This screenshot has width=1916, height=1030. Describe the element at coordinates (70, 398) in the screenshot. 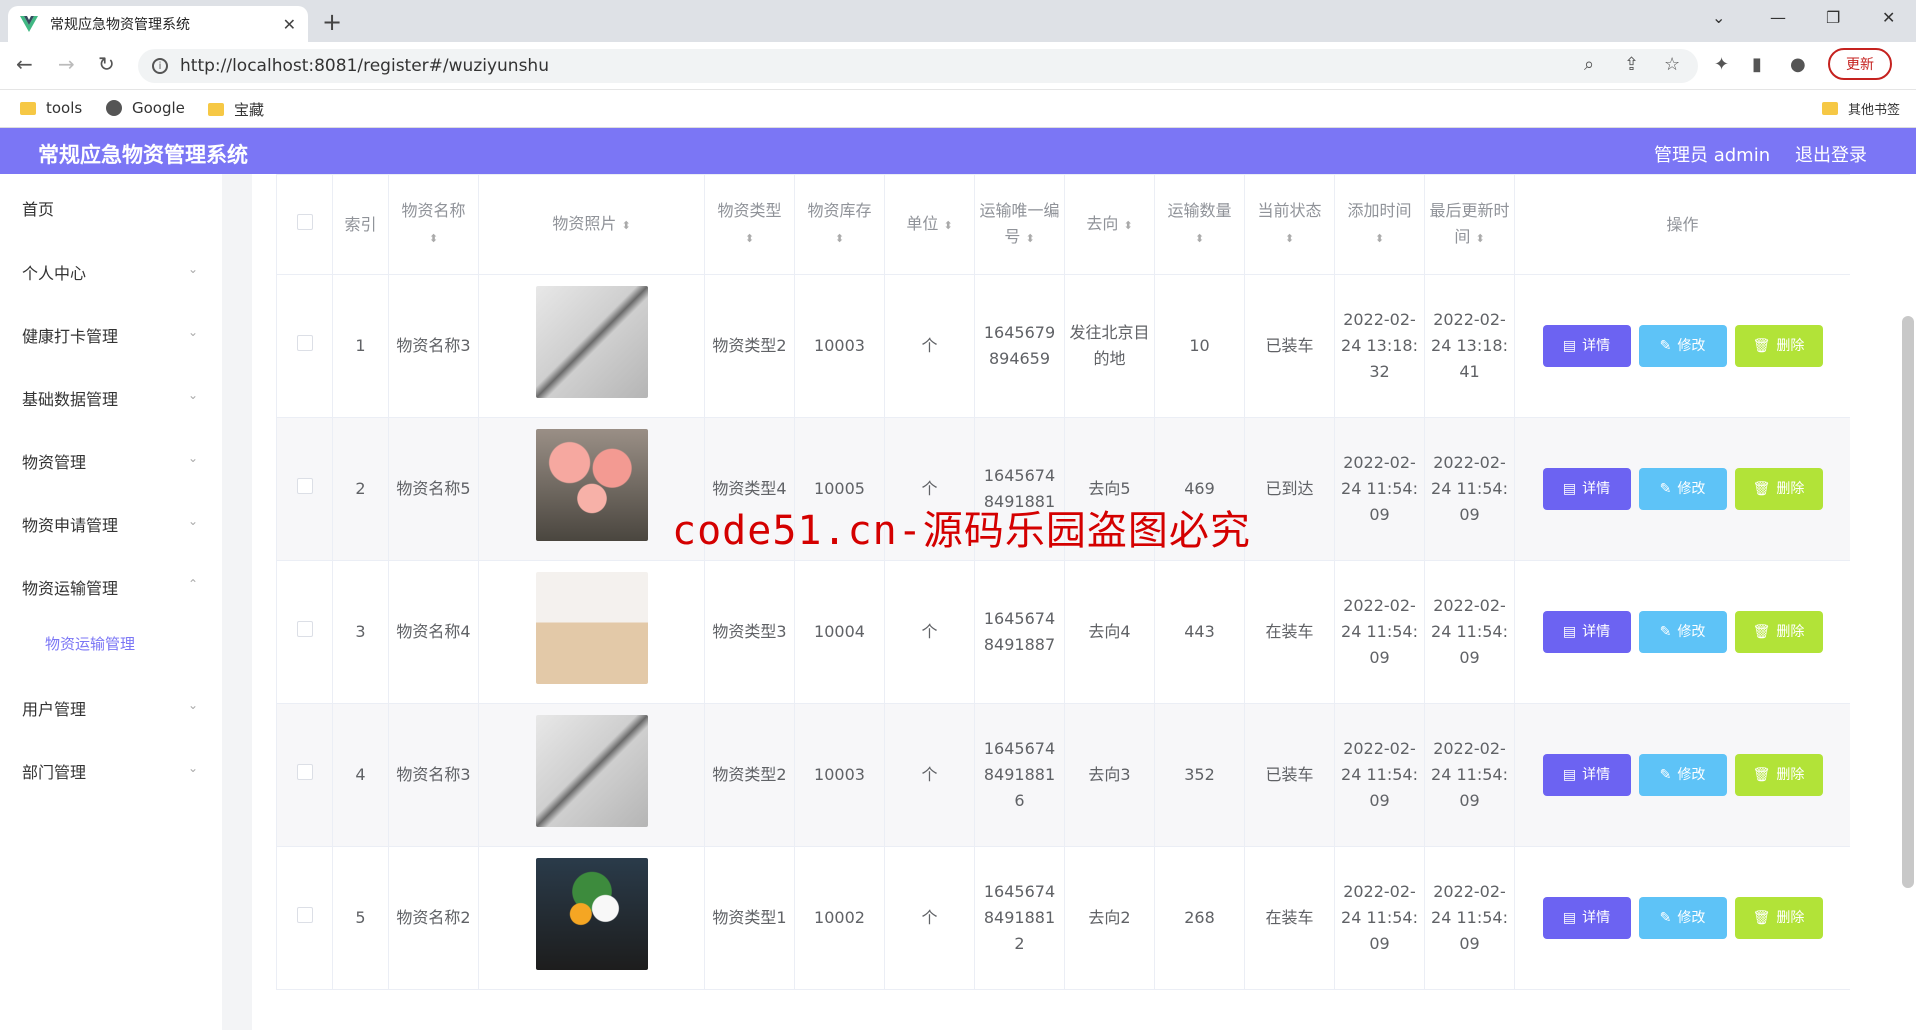

I see `sidebar-item-basedata: 基础数据管理` at that location.